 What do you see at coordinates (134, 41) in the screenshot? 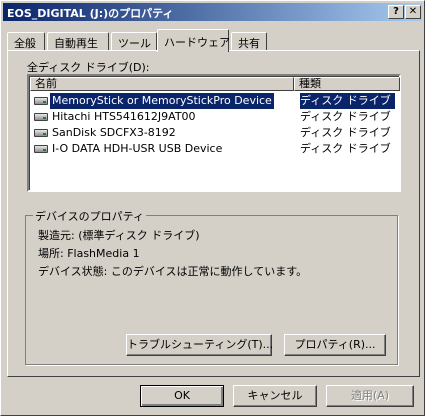
I see `tab-tools: ツール` at bounding box center [134, 41].